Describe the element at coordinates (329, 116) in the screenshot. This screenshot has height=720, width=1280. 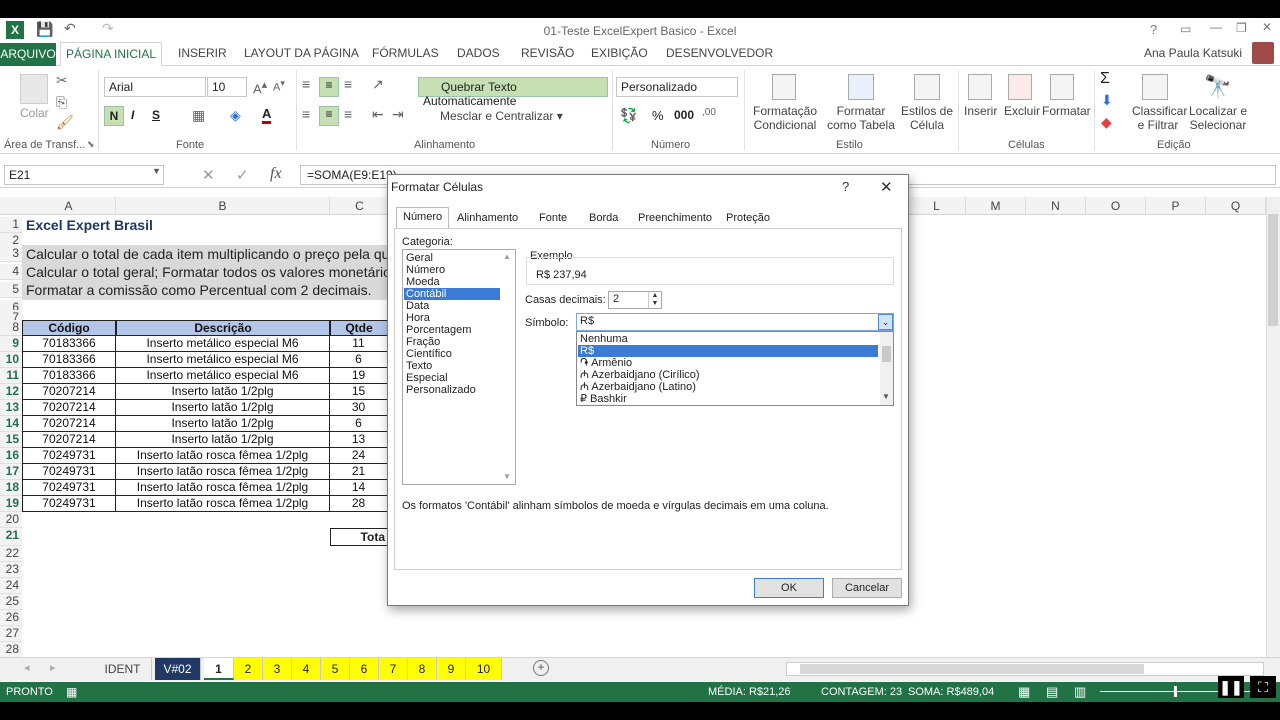
I see `align-center-icon: ≡` at that location.